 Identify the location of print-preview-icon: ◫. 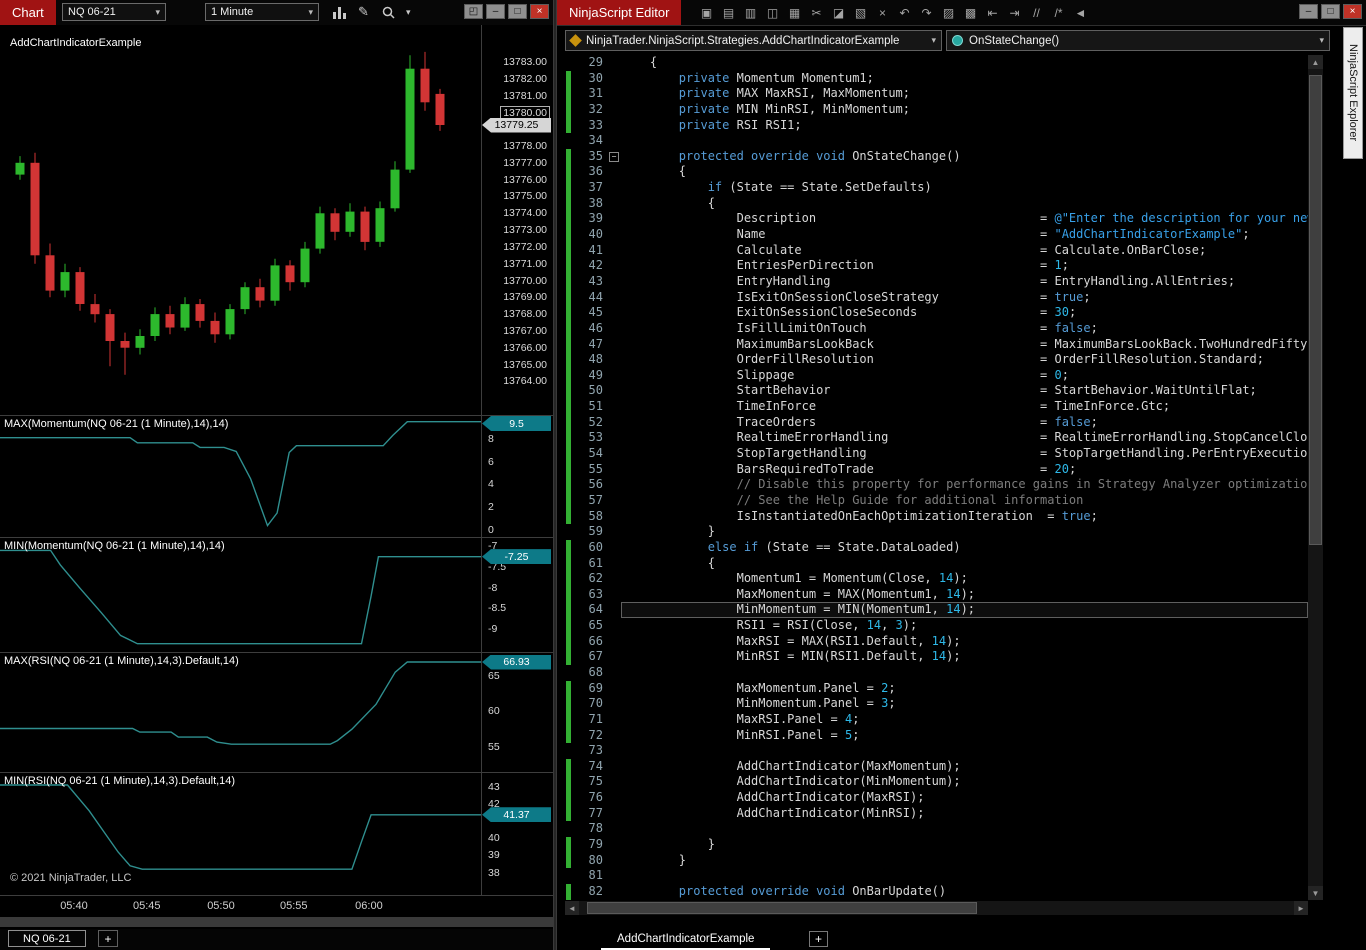
(772, 12).